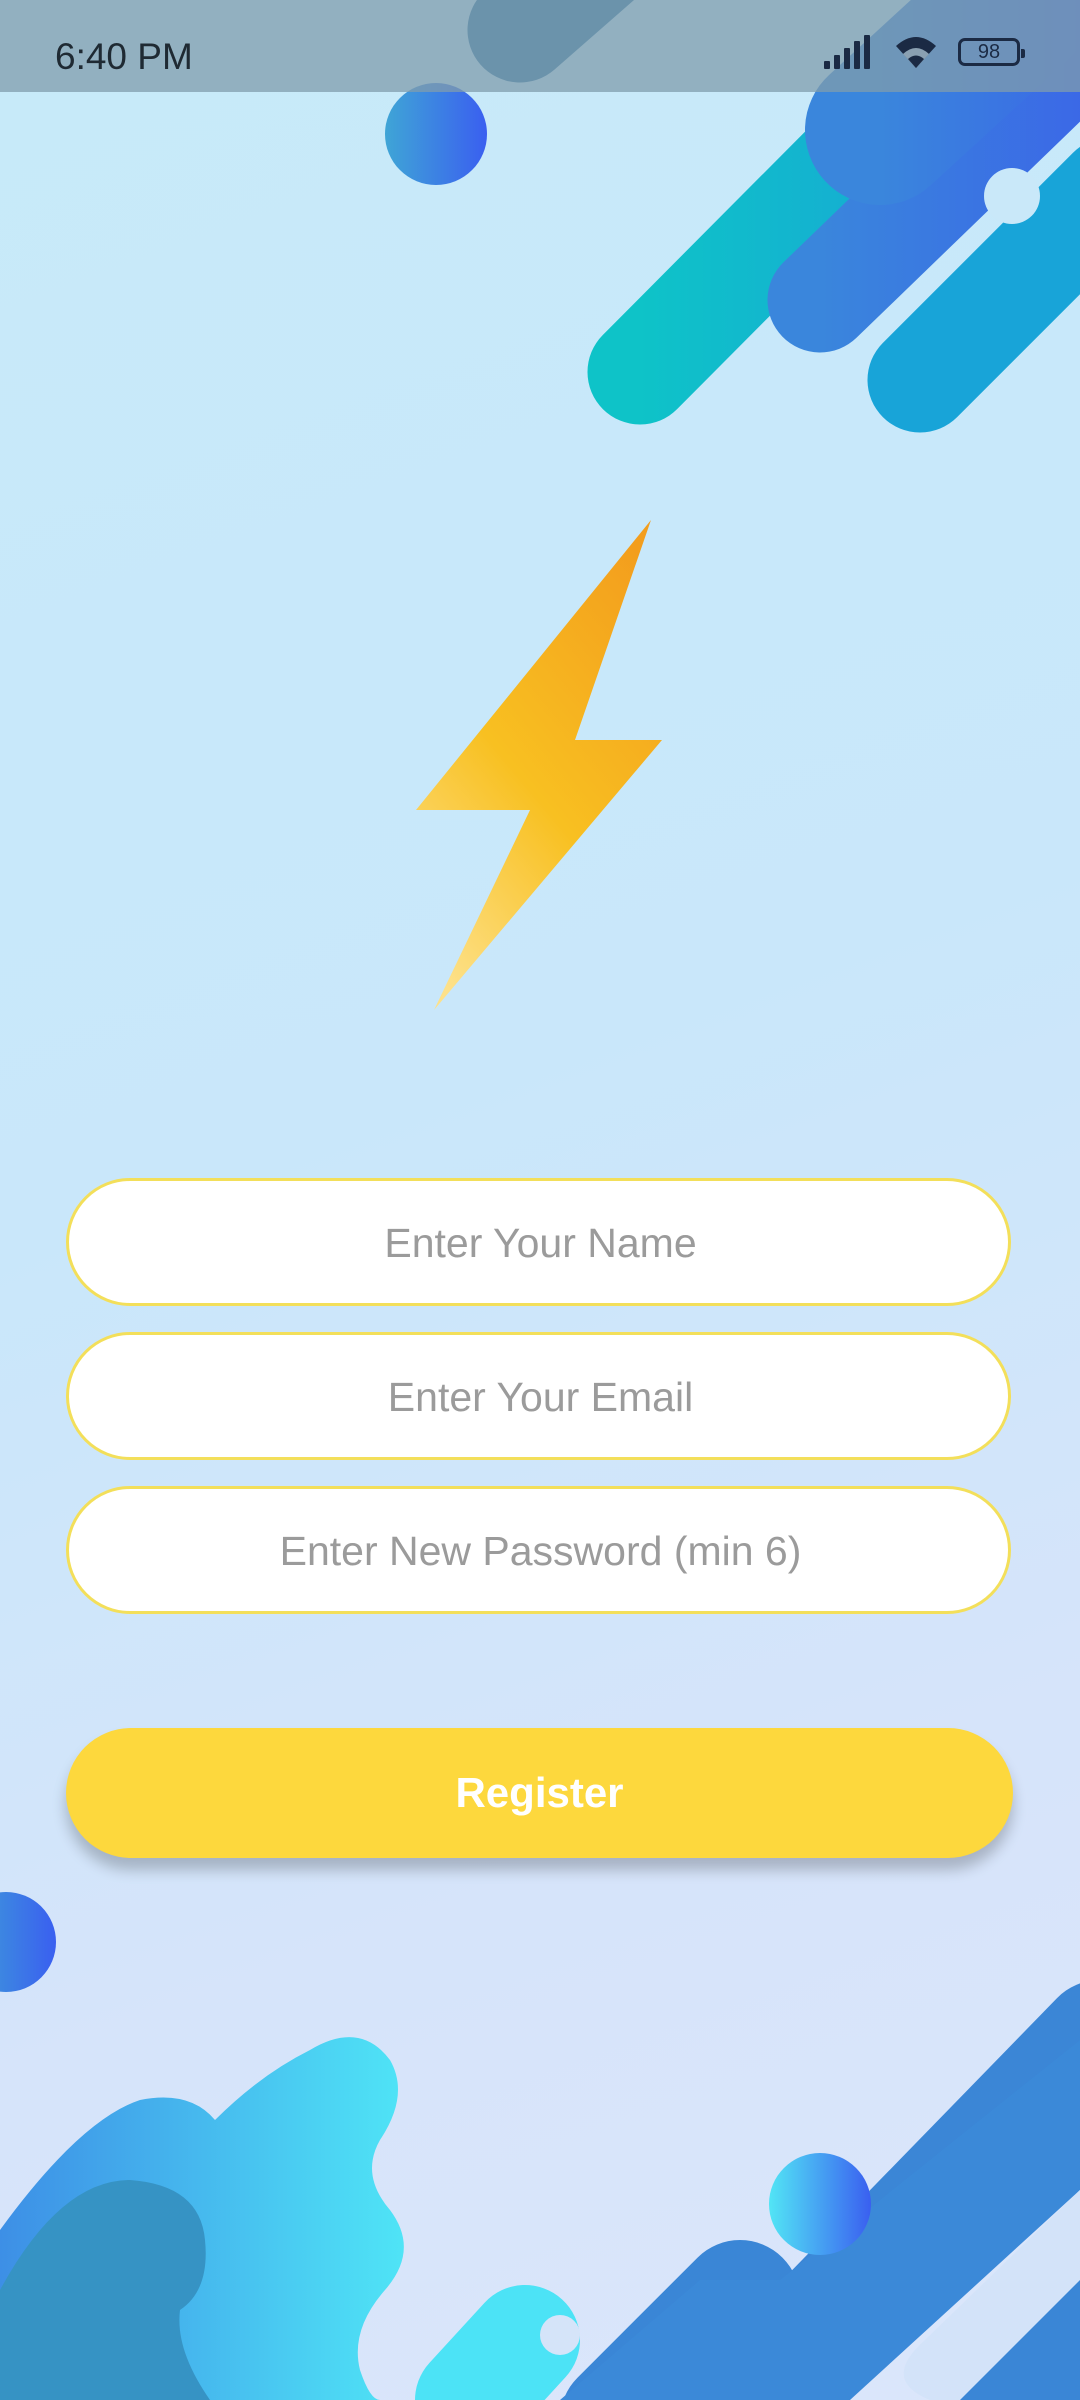 The image size is (1080, 2400). Describe the element at coordinates (847, 52) in the screenshot. I see `signal-icon` at that location.